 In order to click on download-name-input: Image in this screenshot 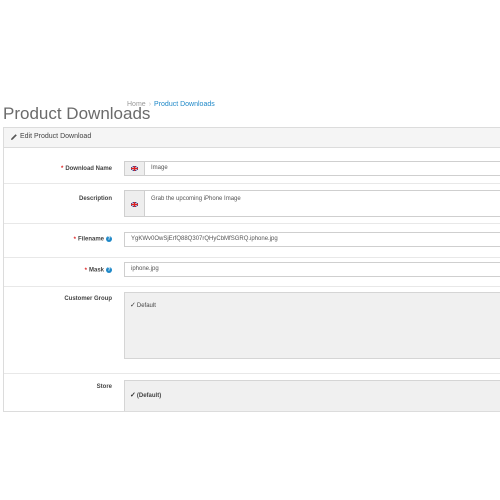, I will do `click(312, 168)`.